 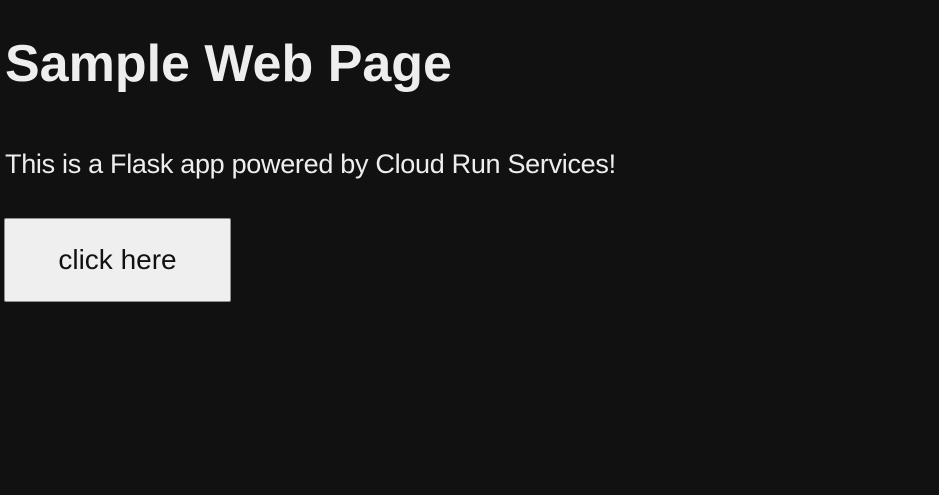 What do you see at coordinates (228, 64) in the screenshot?
I see `page-title: Sample Web Page` at bounding box center [228, 64].